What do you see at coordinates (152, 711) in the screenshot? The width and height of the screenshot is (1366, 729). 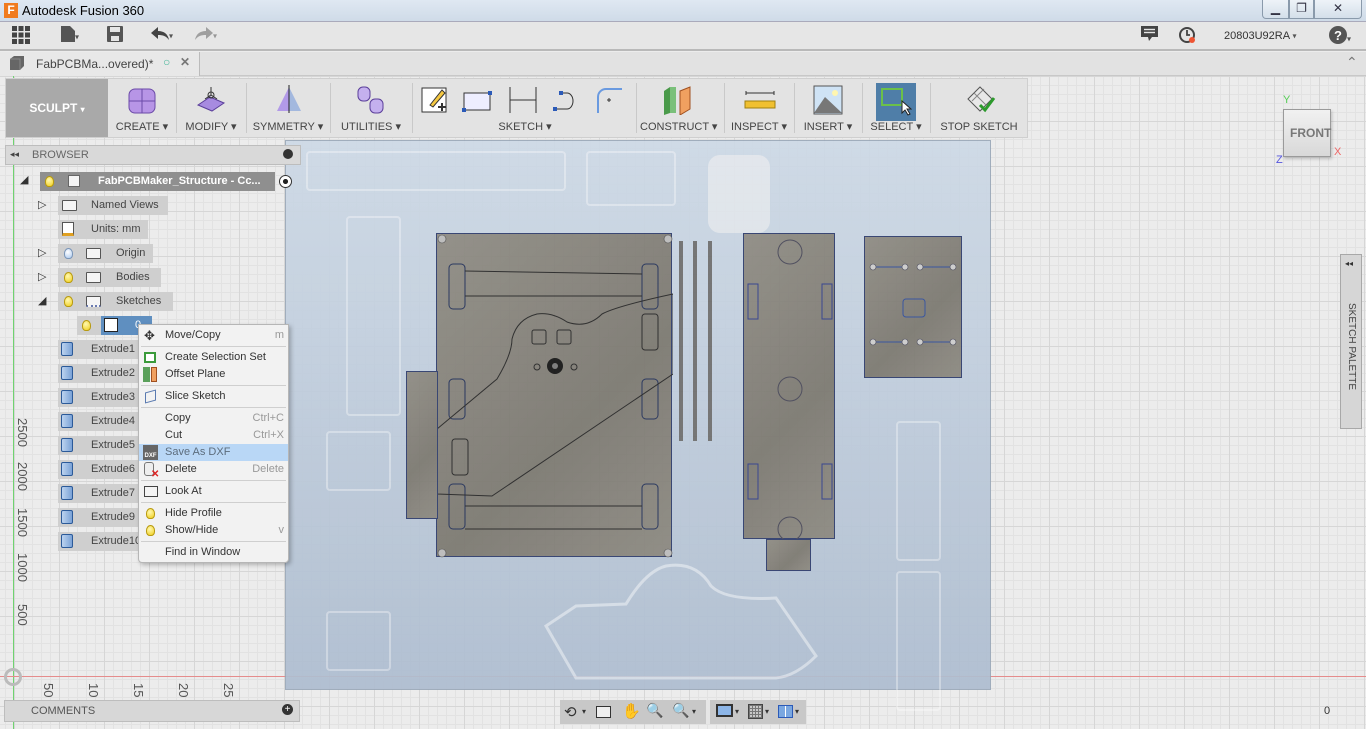 I see `comments-panel: COMMENTS +` at bounding box center [152, 711].